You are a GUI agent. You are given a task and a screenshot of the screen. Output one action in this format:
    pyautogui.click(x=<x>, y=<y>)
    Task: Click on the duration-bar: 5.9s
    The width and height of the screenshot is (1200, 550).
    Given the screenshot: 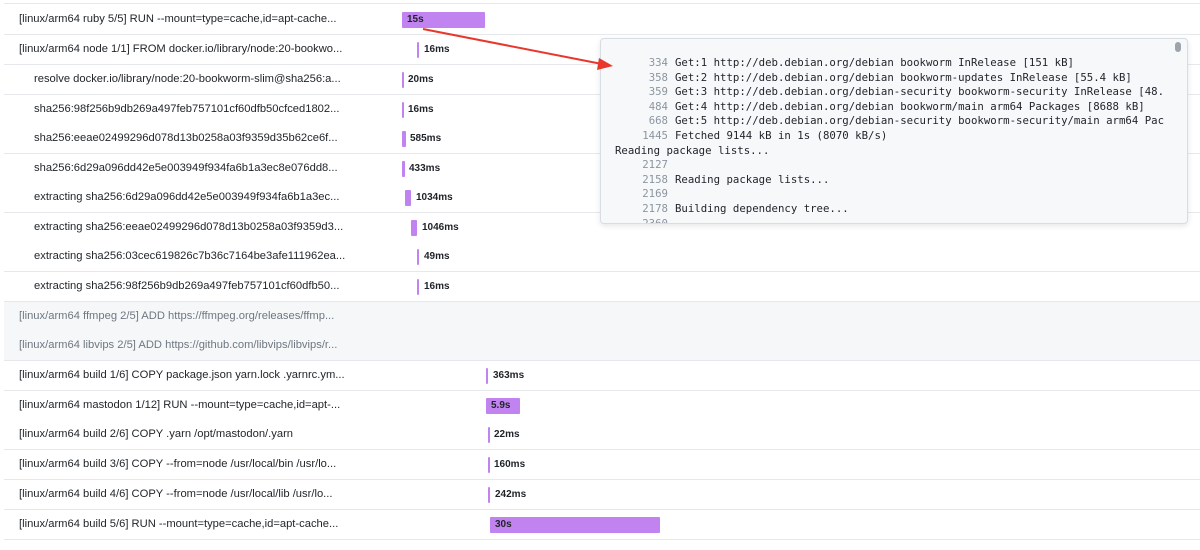 What is the action you would take?
    pyautogui.click(x=503, y=406)
    